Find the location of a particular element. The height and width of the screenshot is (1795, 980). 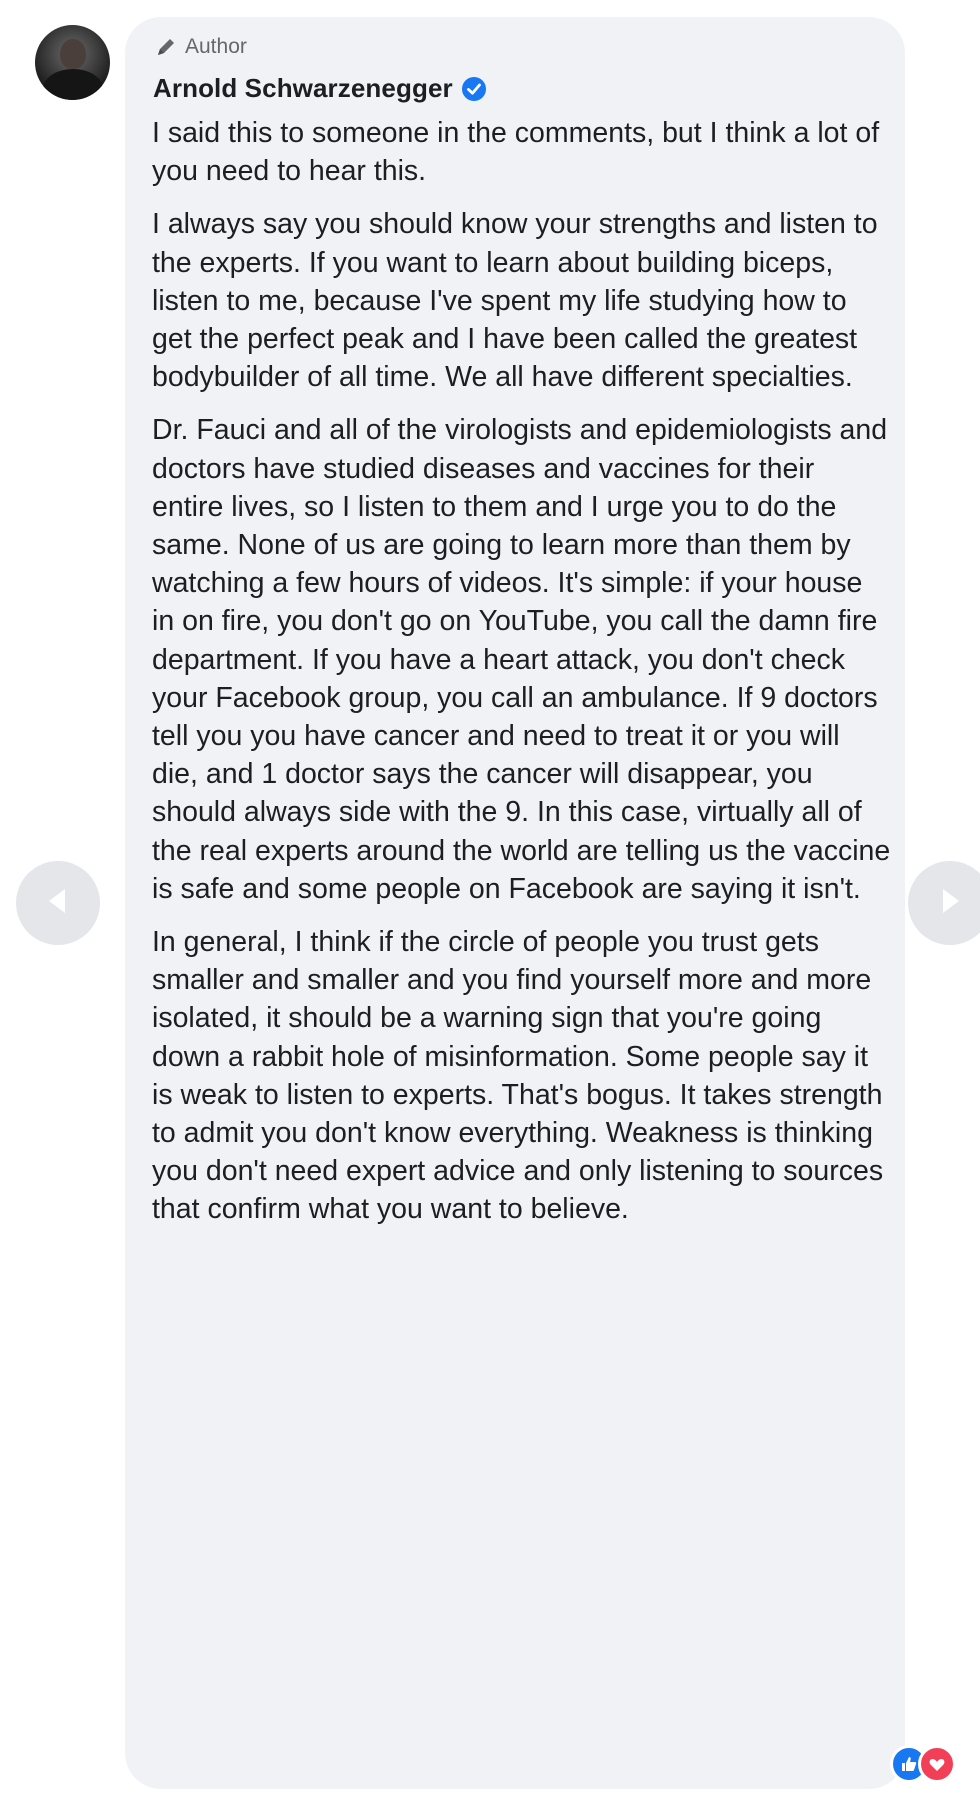

chevron-left-icon is located at coordinates (58, 903).